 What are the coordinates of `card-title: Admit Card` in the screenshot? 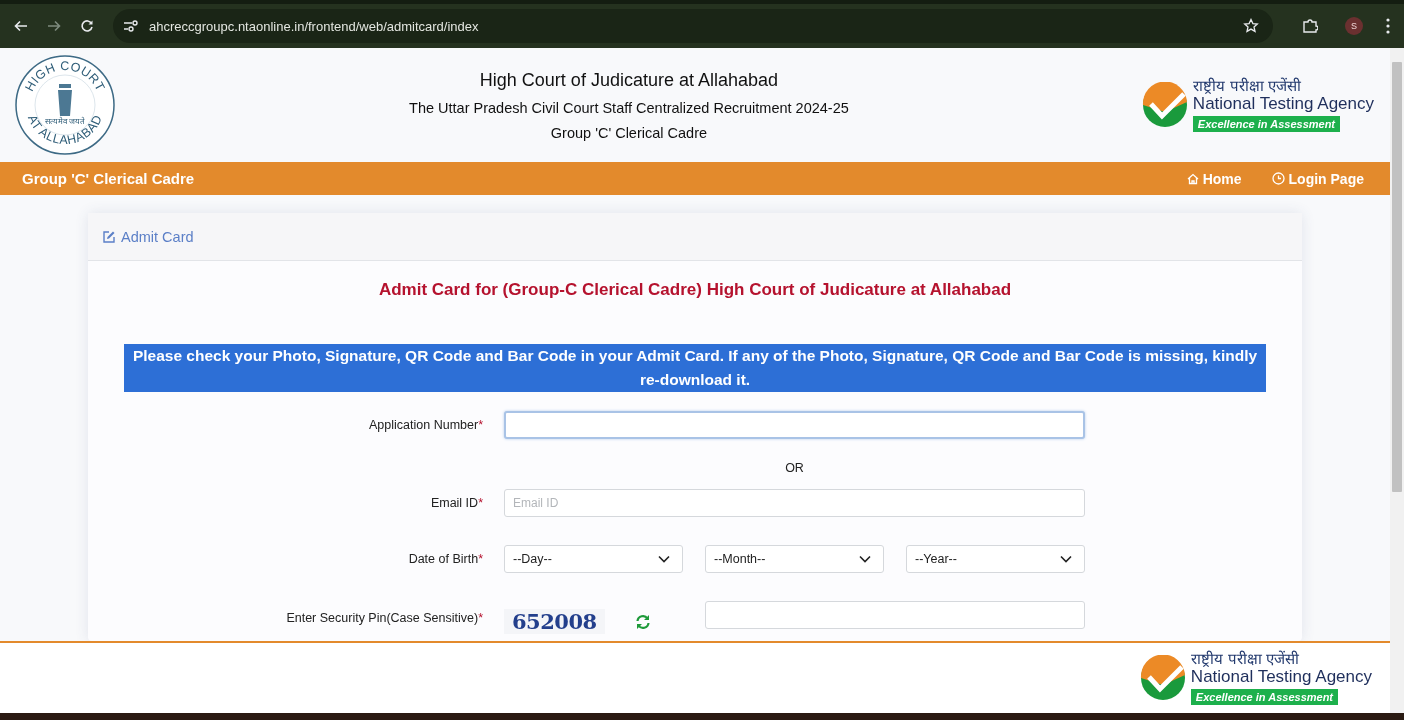 It's located at (157, 236).